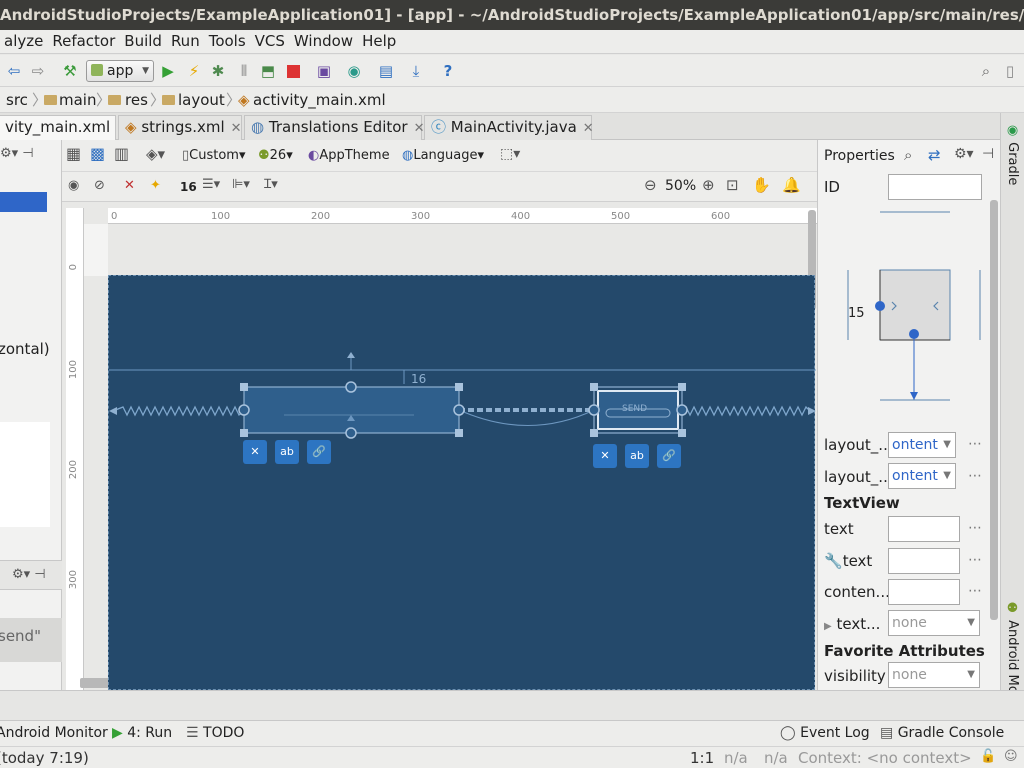 This screenshot has width=1024, height=768. Describe the element at coordinates (73, 154) in the screenshot. I see `design-mode-icon: ▦` at that location.